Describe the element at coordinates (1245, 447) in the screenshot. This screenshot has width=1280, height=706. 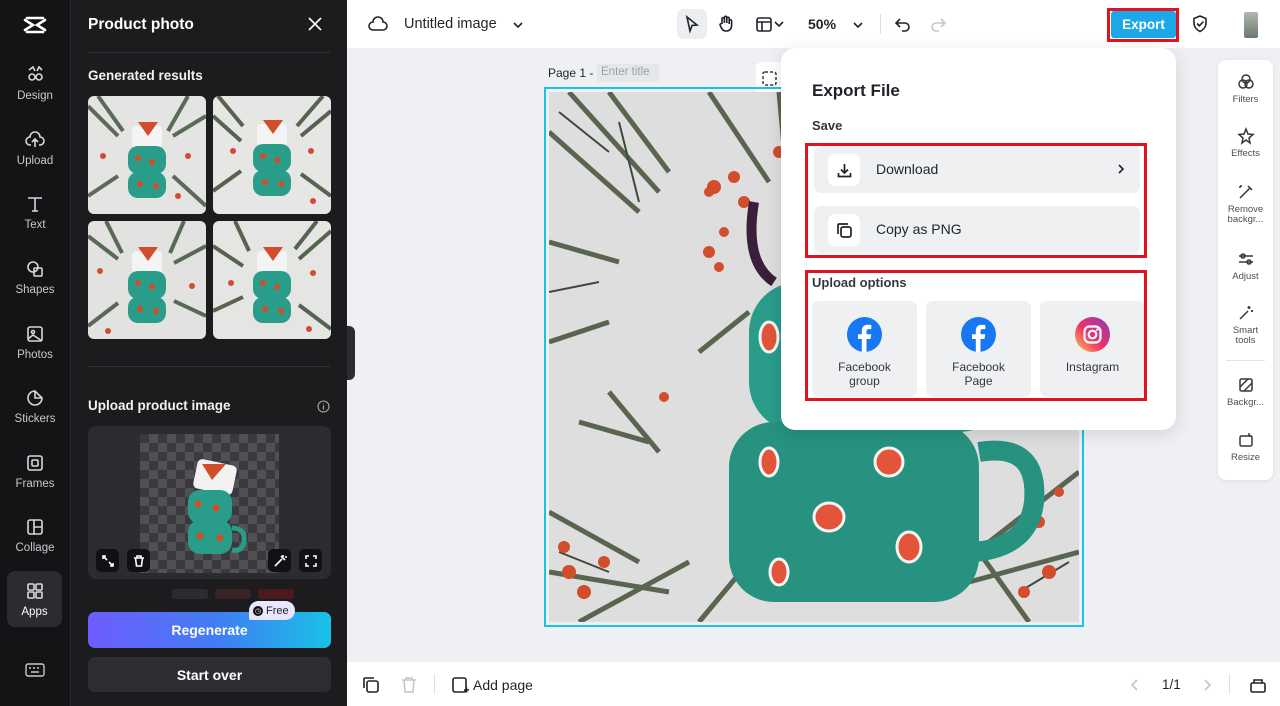
I see `tool-resize: Resize` at that location.